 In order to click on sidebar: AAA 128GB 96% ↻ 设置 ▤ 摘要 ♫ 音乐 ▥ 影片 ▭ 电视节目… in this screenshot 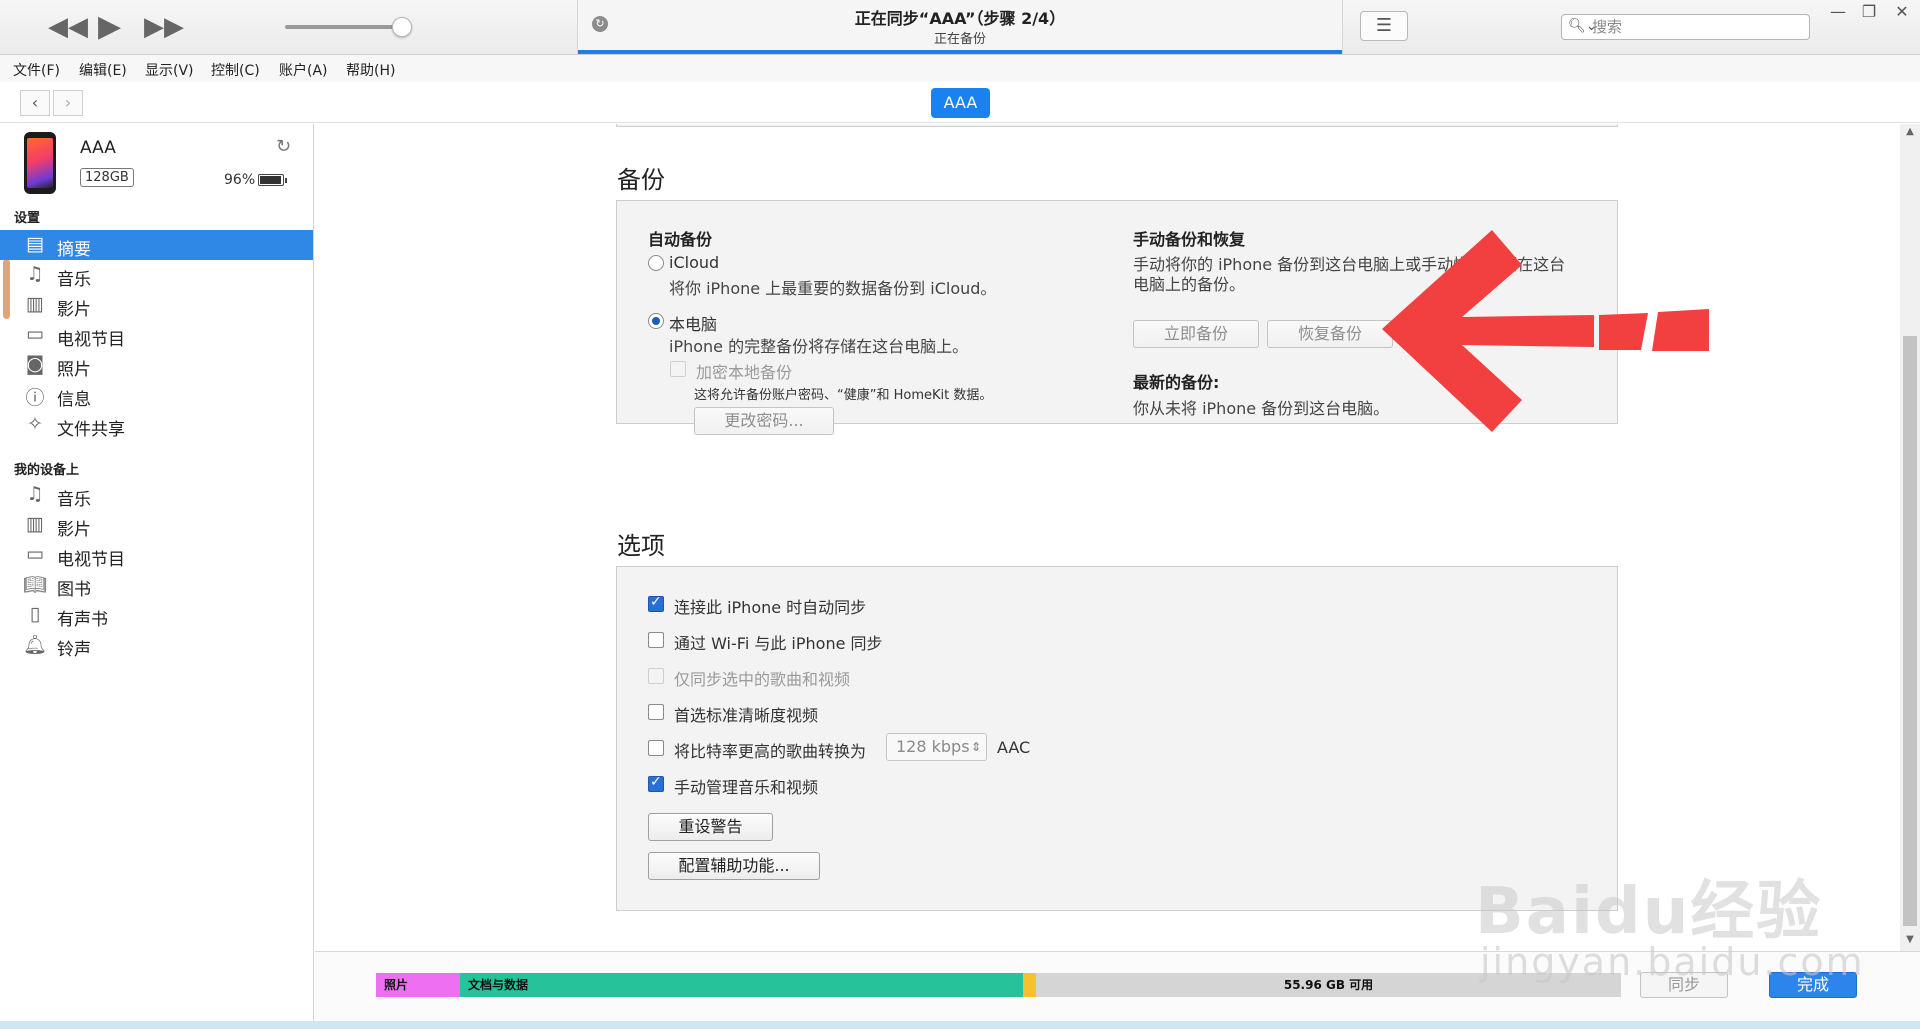, I will do `click(157, 576)`.